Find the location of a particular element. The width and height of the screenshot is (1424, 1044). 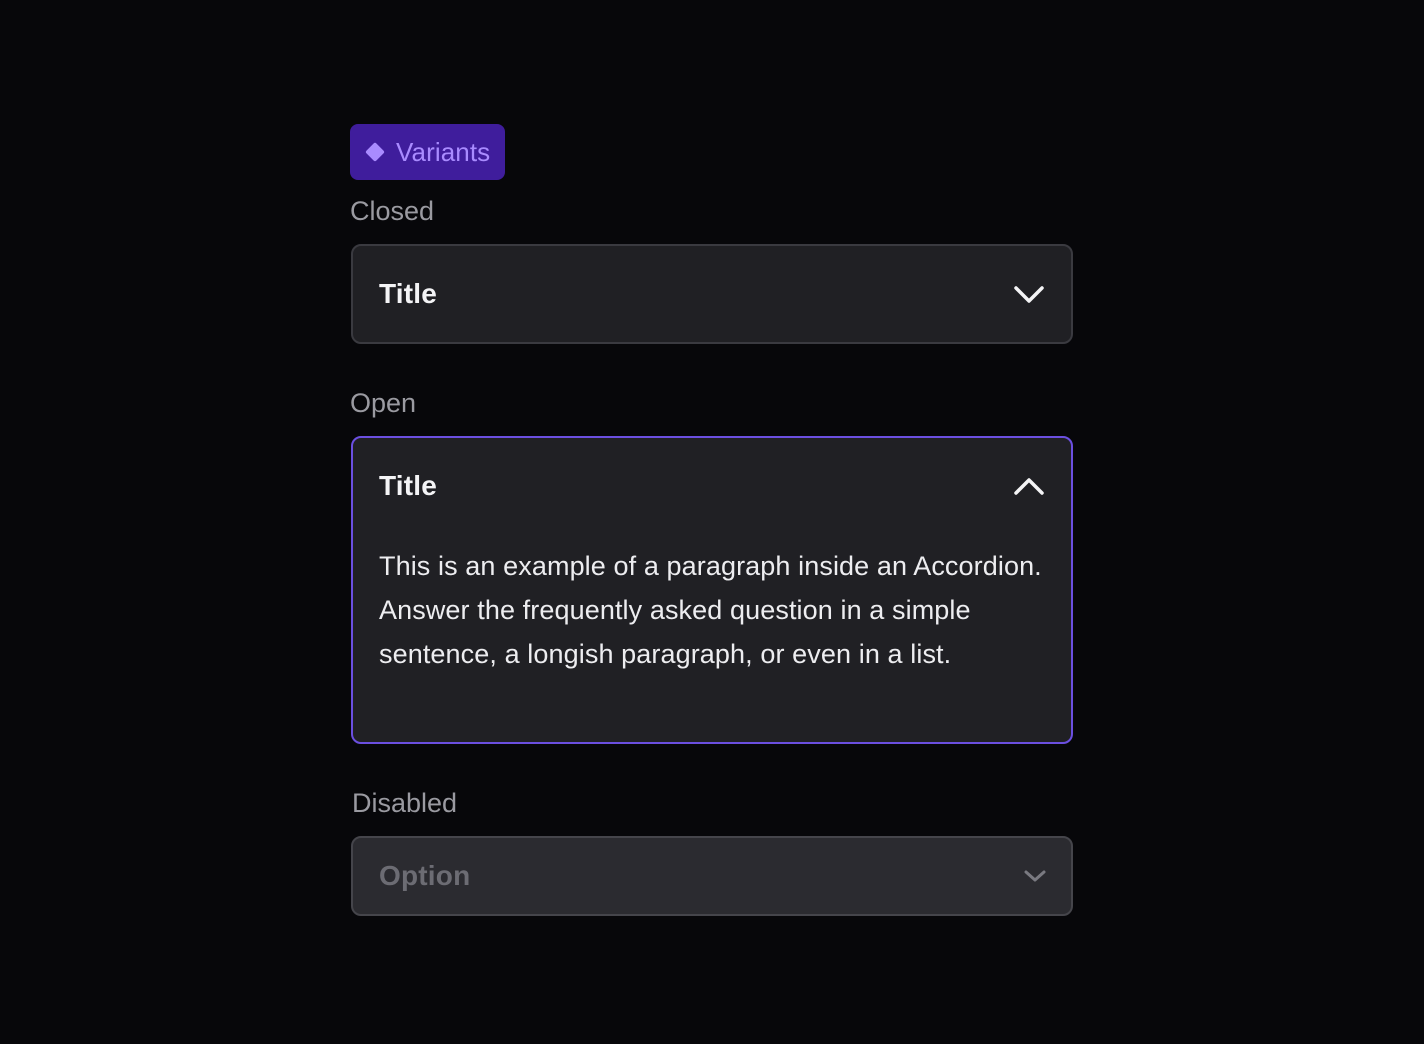

diamond-icon is located at coordinates (375, 152).